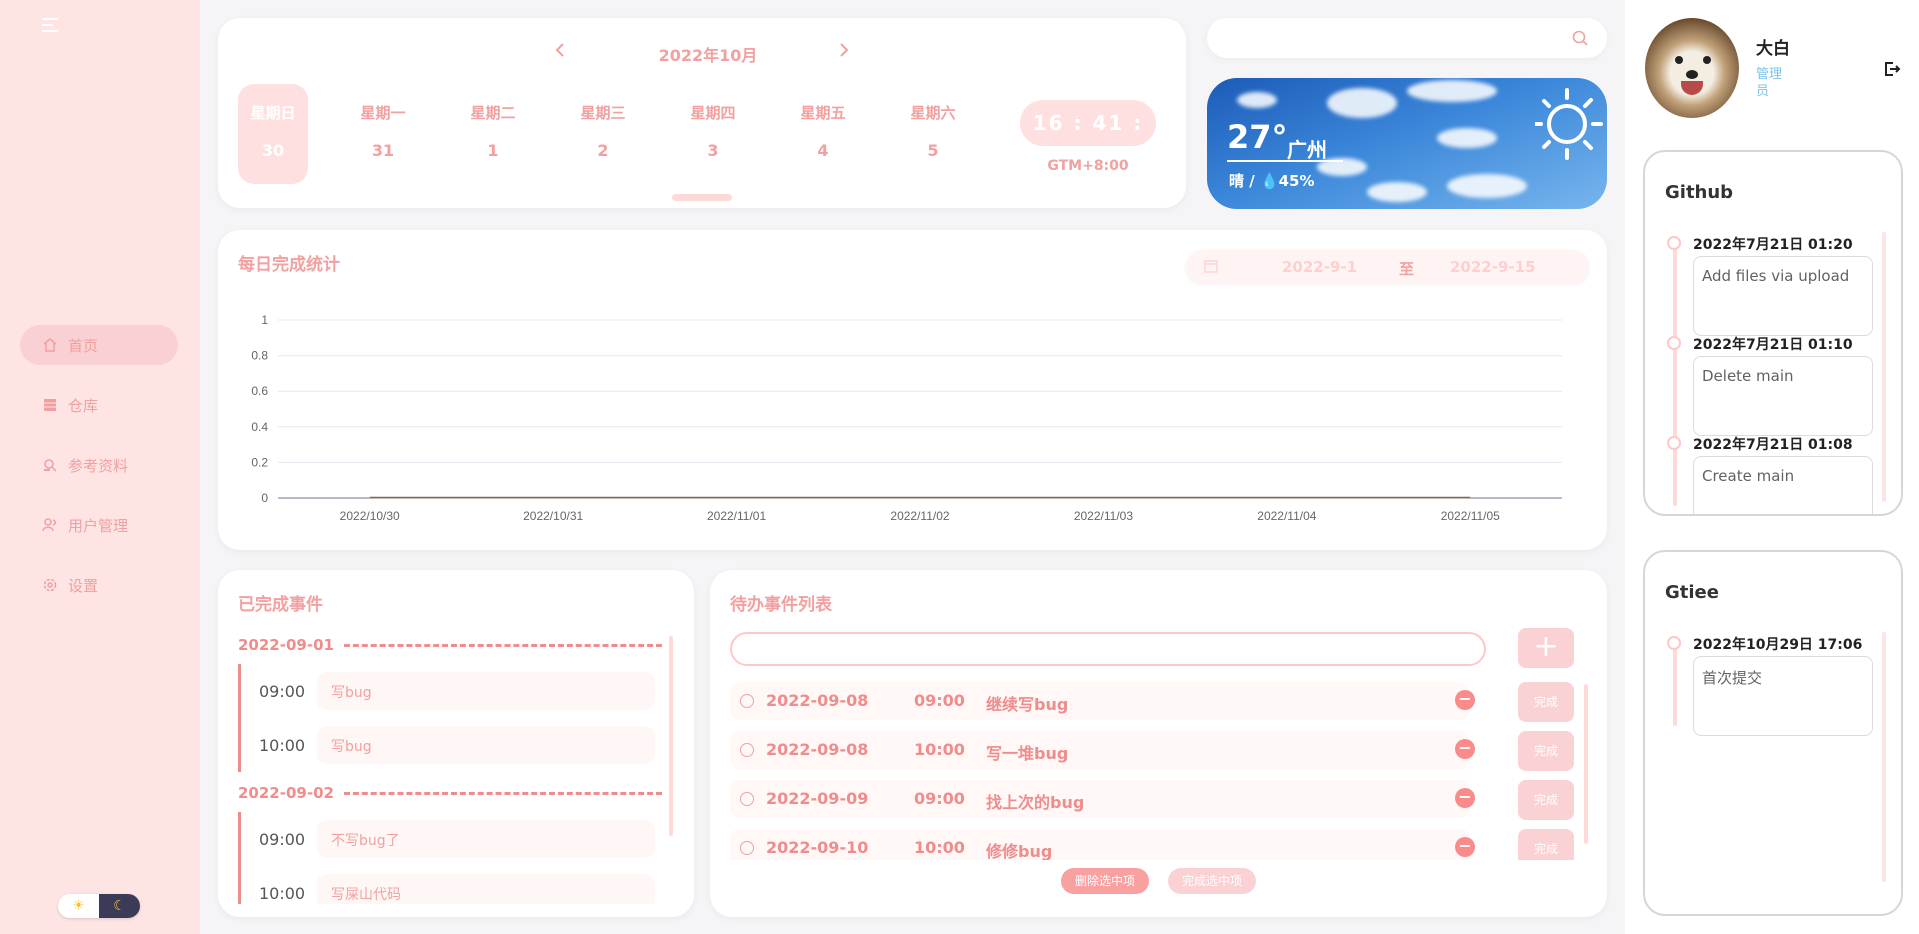 The image size is (1919, 934). Describe the element at coordinates (1884, 367) in the screenshot. I see `github-scrollbar` at that location.